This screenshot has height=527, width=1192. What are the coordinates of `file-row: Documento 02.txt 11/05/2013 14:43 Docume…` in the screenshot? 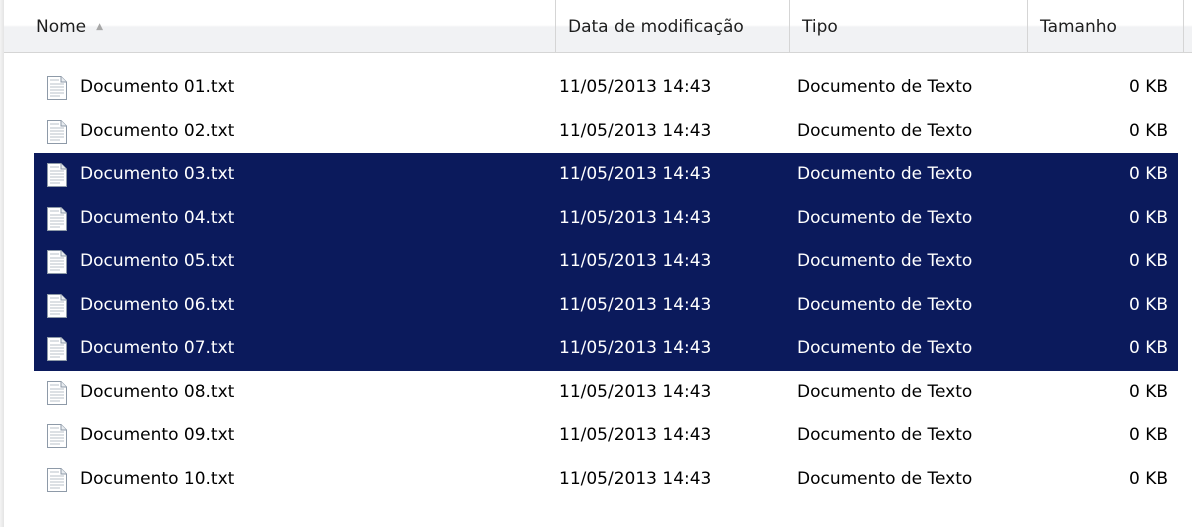 It's located at (596, 132).